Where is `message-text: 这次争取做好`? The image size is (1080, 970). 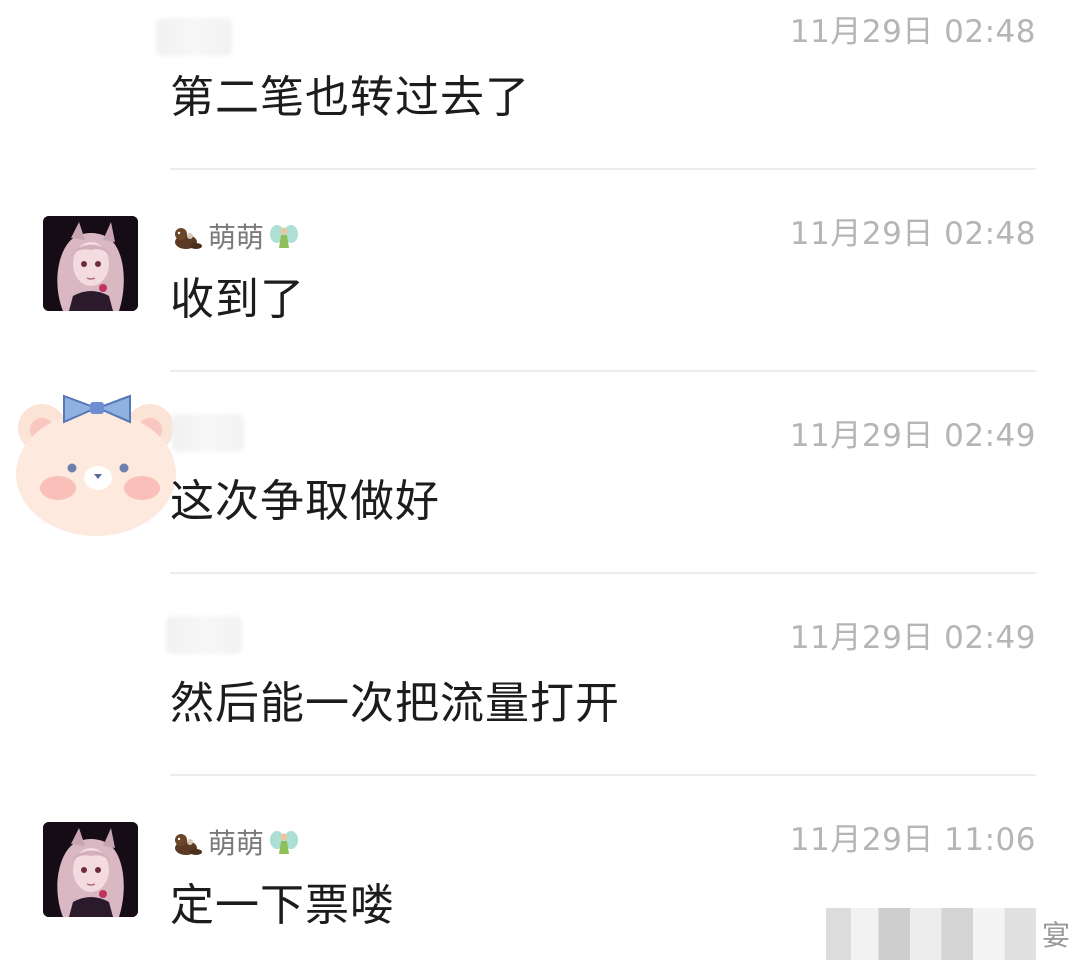
message-text: 这次争取做好 is located at coordinates (305, 501).